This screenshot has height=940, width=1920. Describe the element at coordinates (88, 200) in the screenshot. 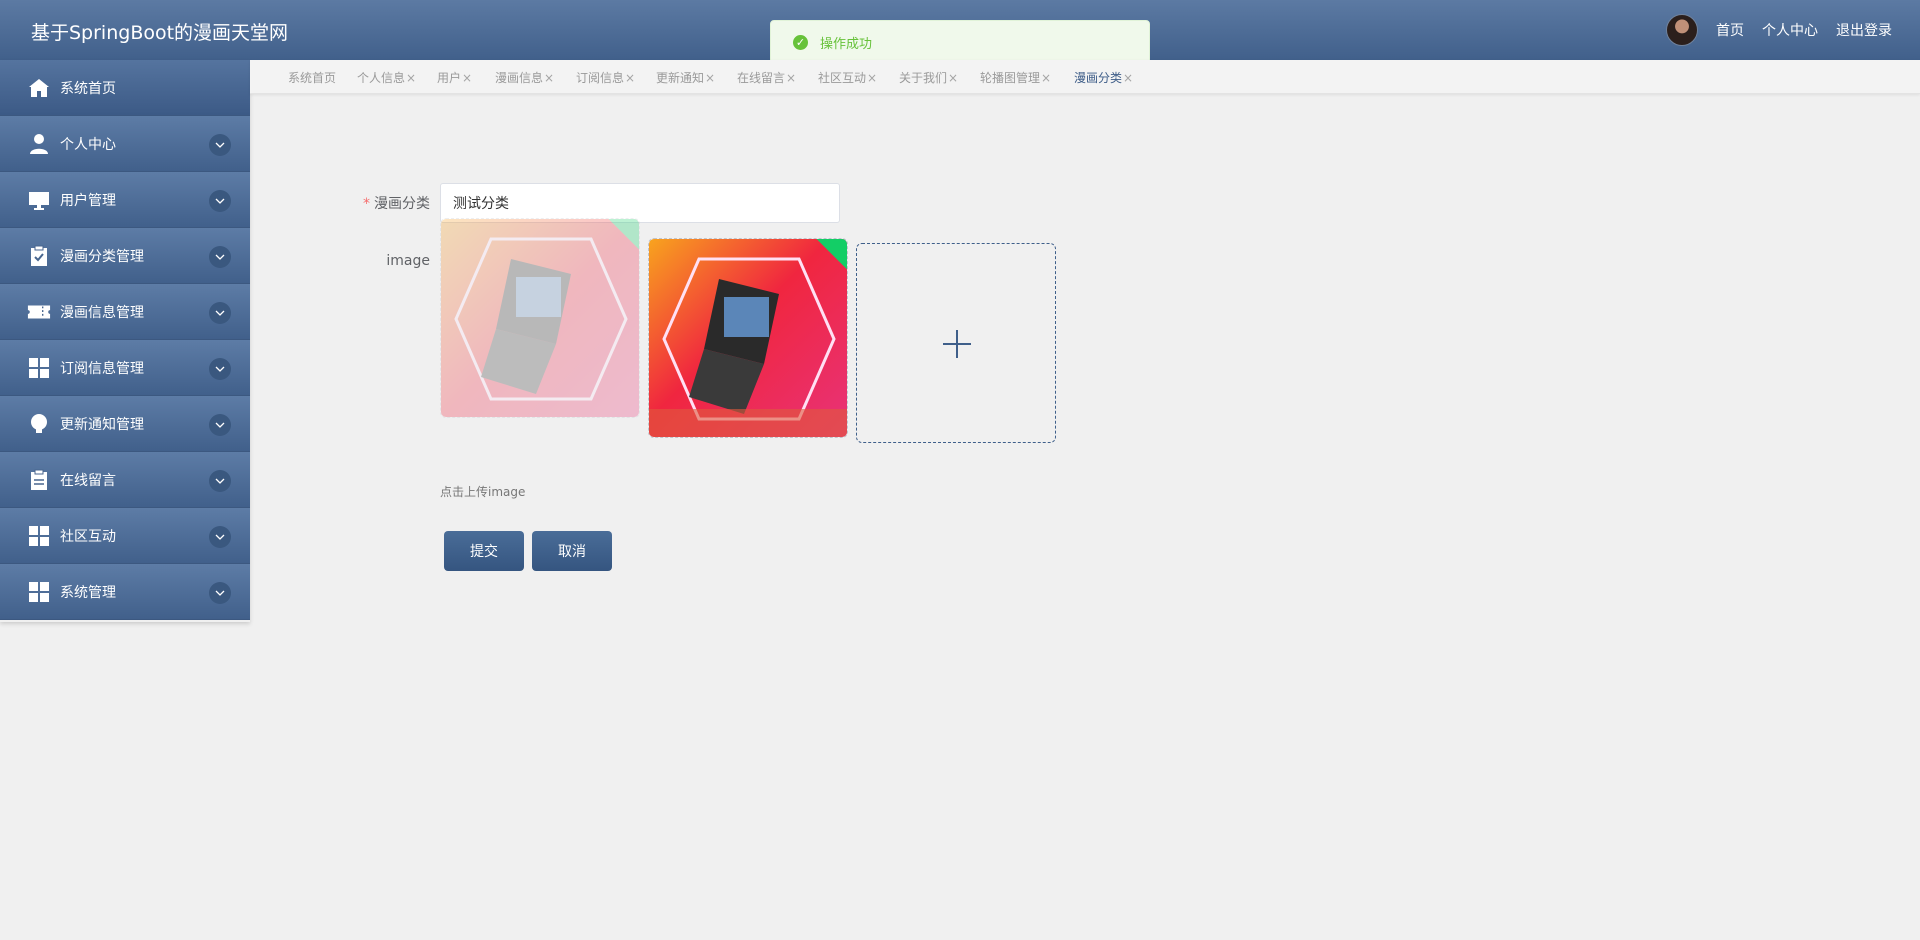

I see `sidebar-item-label: 用户管理` at that location.